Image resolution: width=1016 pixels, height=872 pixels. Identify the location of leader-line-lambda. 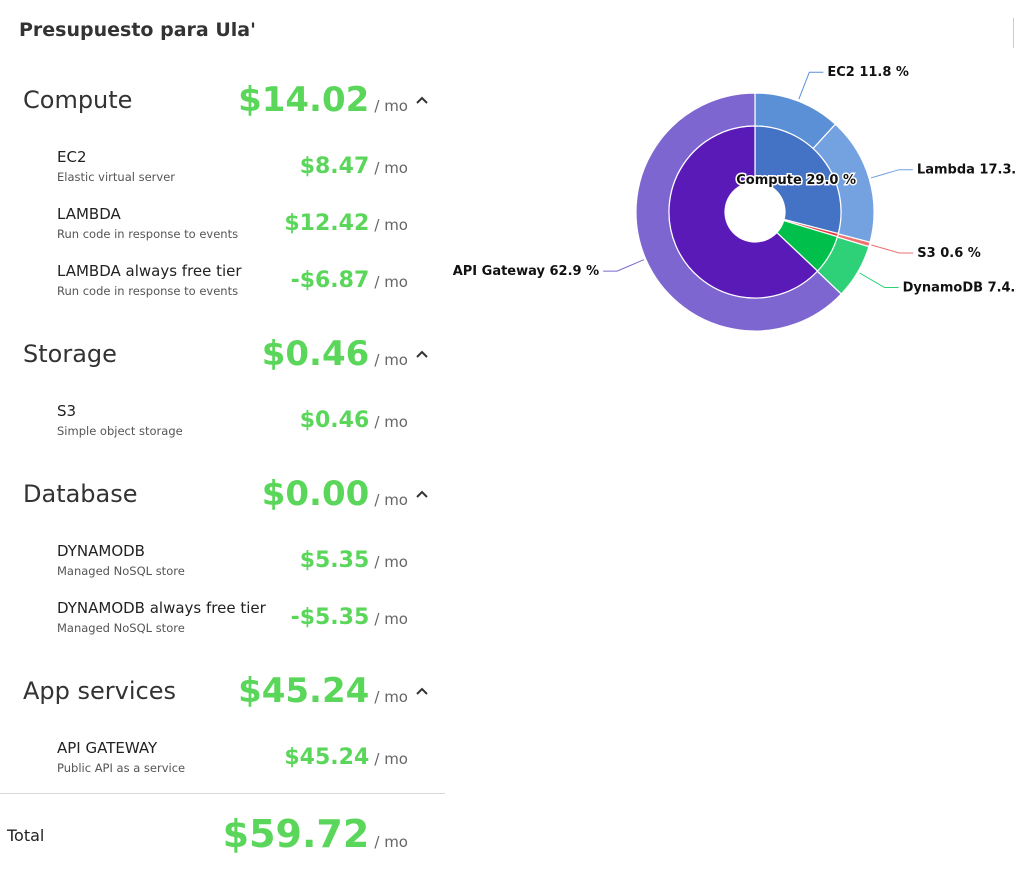
(891, 174).